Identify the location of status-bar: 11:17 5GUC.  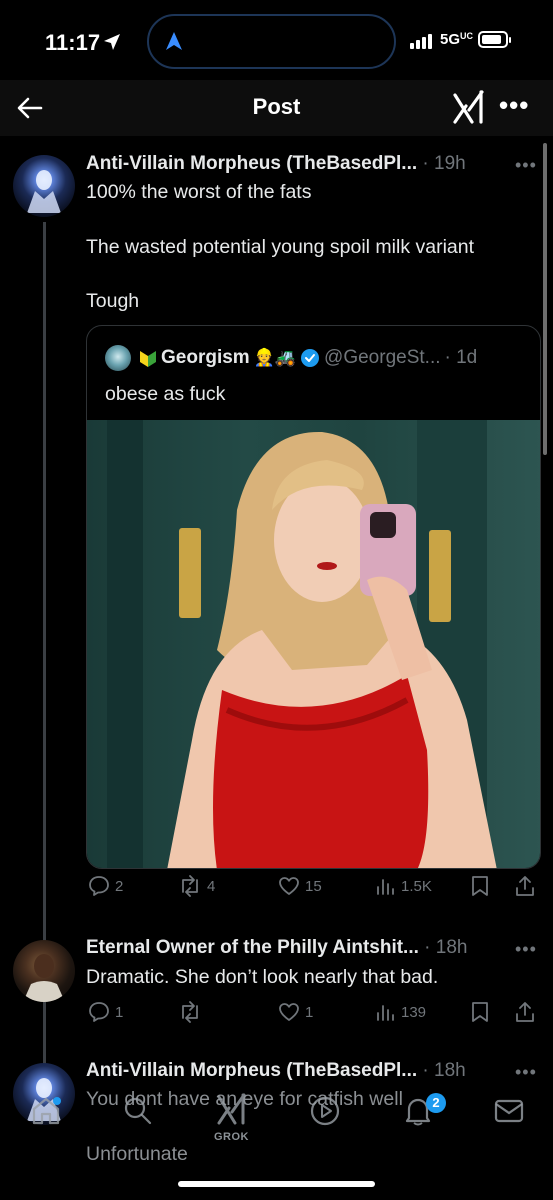
(276, 40).